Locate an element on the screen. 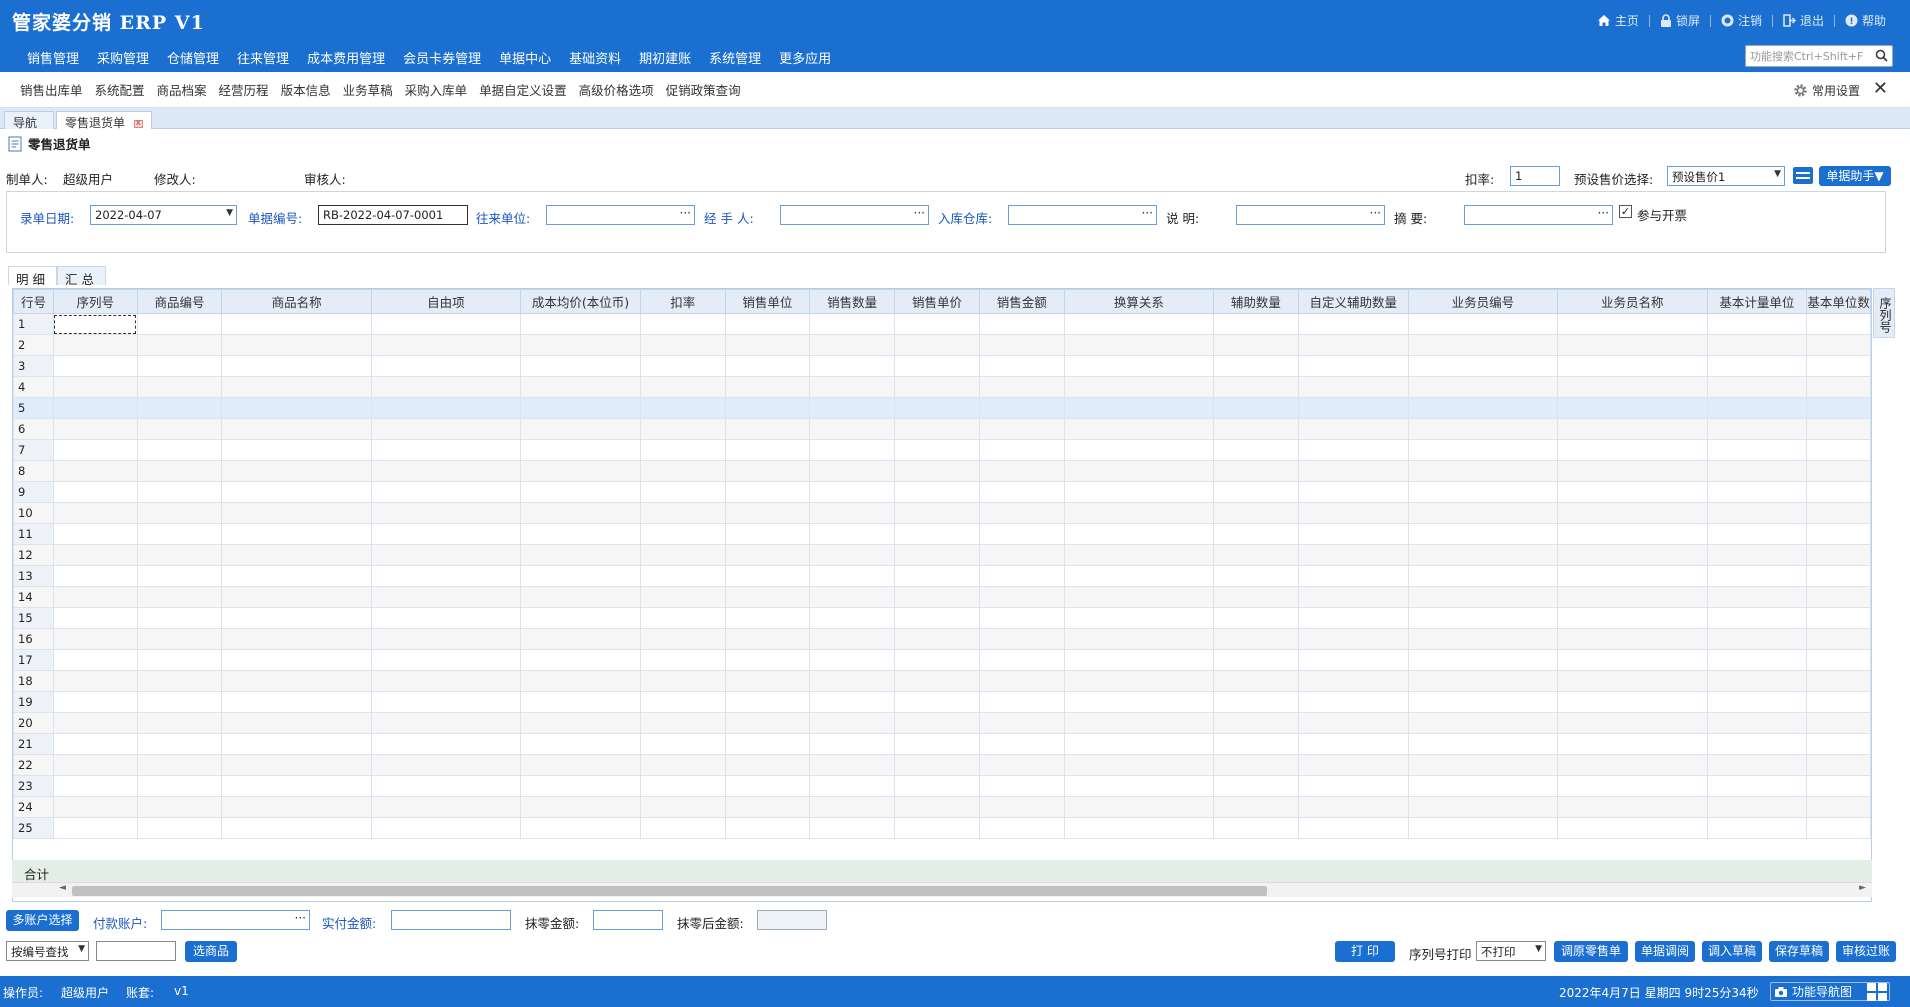 Image resolution: width=1910 pixels, height=1007 pixels. table-row: 16 is located at coordinates (942, 639).